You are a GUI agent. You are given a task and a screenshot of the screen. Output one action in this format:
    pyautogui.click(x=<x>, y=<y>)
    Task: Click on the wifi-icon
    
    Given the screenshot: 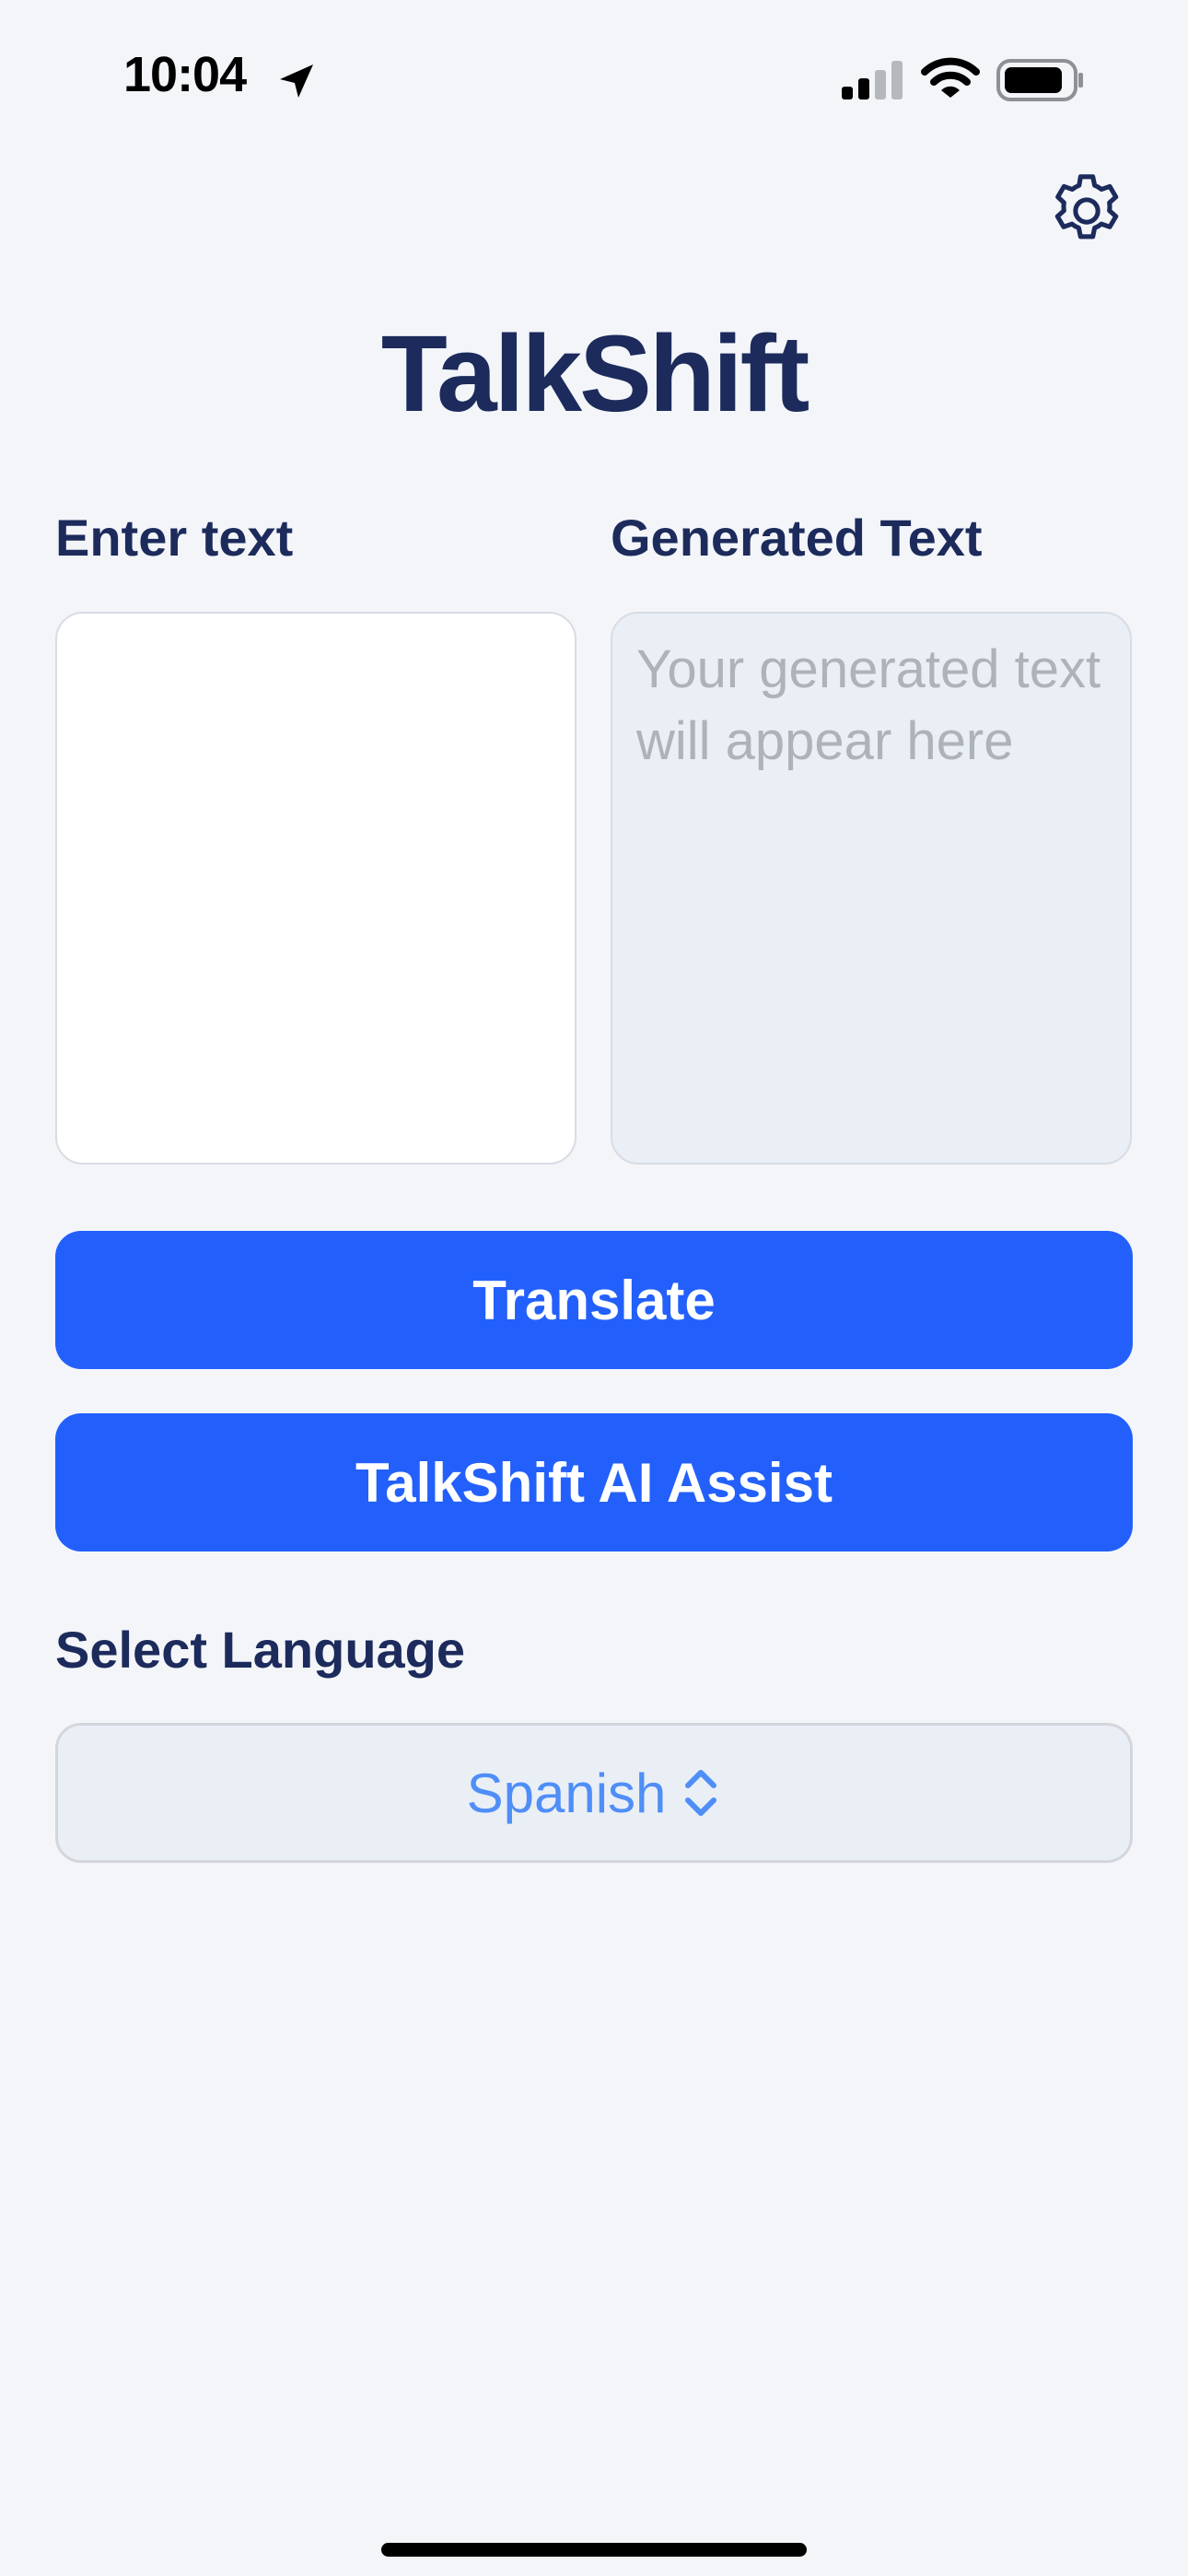 What is the action you would take?
    pyautogui.click(x=951, y=77)
    